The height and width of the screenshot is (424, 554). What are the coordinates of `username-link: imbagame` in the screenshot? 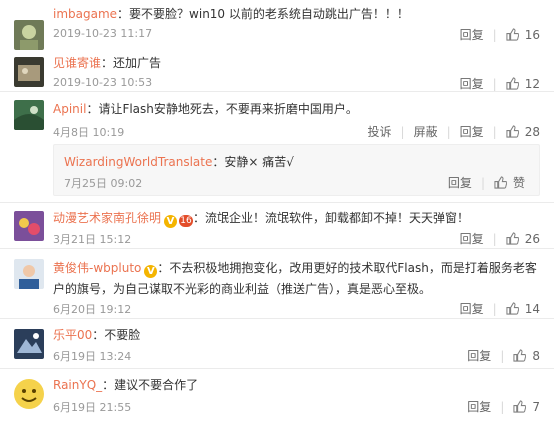 It's located at (85, 14).